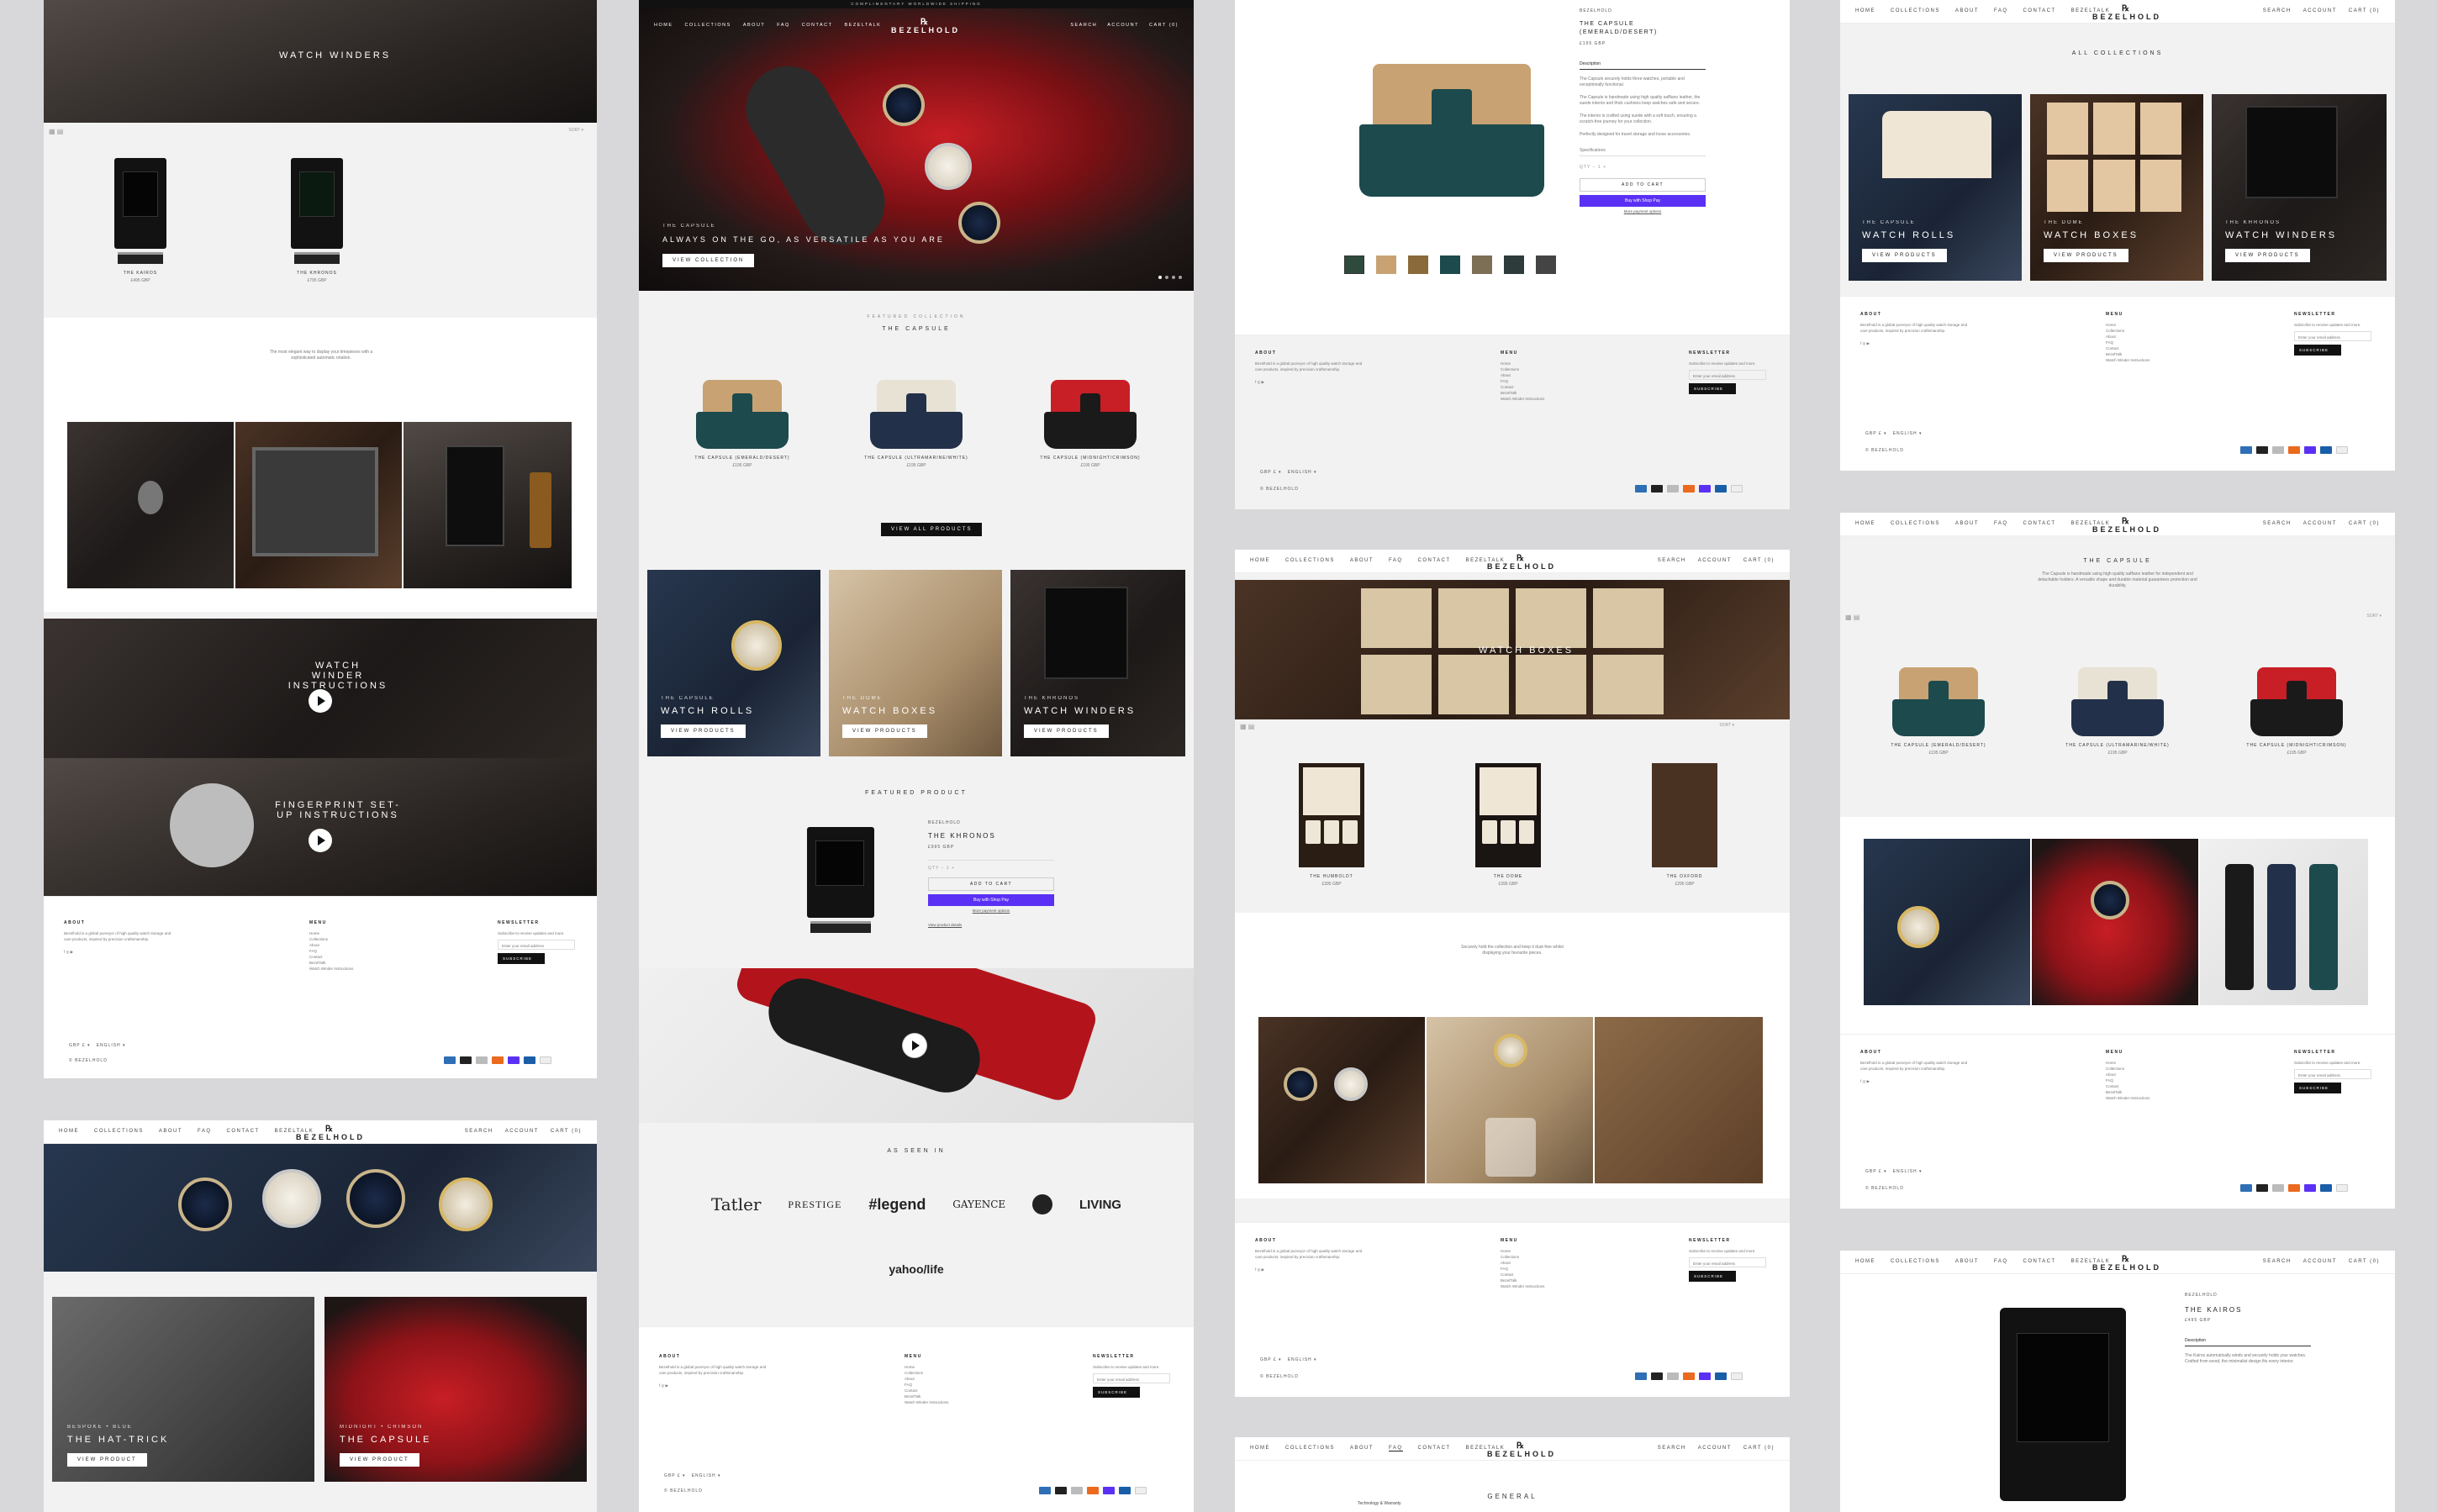  Describe the element at coordinates (2117, 711) in the screenshot. I see `product-card: THE CAPSULE (ULTRAMARINE/WHITE) £195 GBP` at that location.